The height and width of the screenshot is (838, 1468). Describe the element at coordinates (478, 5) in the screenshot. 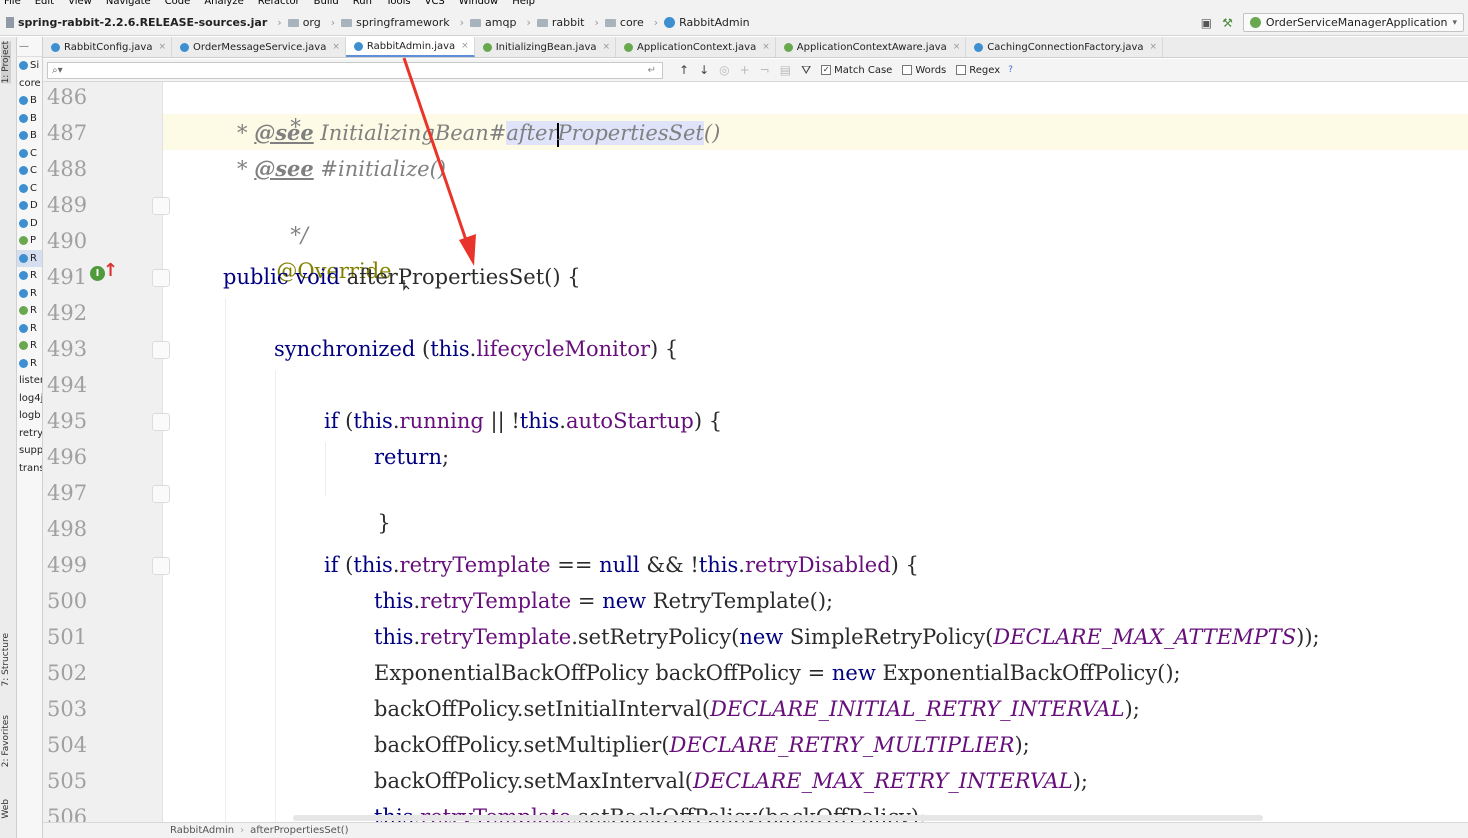

I see `menu-window: Window` at that location.